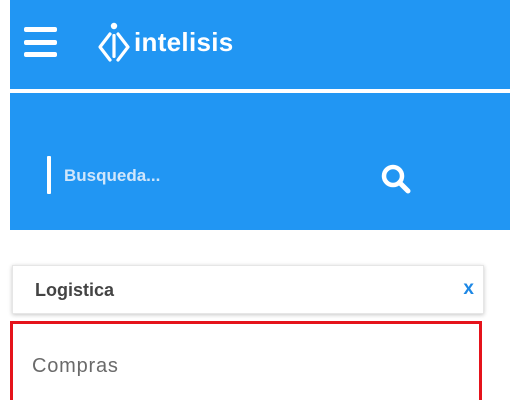 The height and width of the screenshot is (400, 510). Describe the element at coordinates (468, 289) in the screenshot. I see `close-icon: x` at that location.